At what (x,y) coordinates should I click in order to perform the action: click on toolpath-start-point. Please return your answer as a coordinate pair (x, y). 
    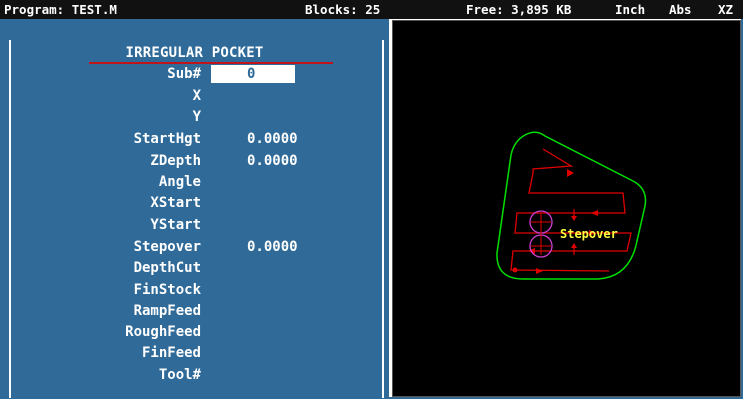
    Looking at the image, I should click on (515, 270).